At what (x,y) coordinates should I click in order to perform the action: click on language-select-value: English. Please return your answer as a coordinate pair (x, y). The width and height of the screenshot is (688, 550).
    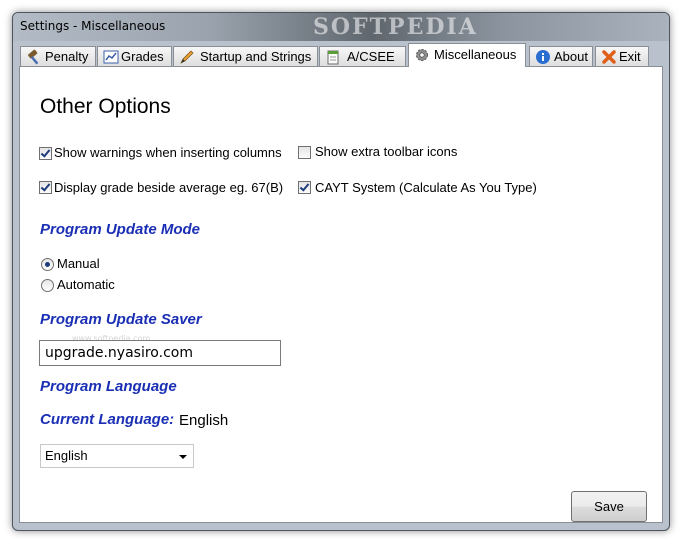
    Looking at the image, I should click on (66, 455).